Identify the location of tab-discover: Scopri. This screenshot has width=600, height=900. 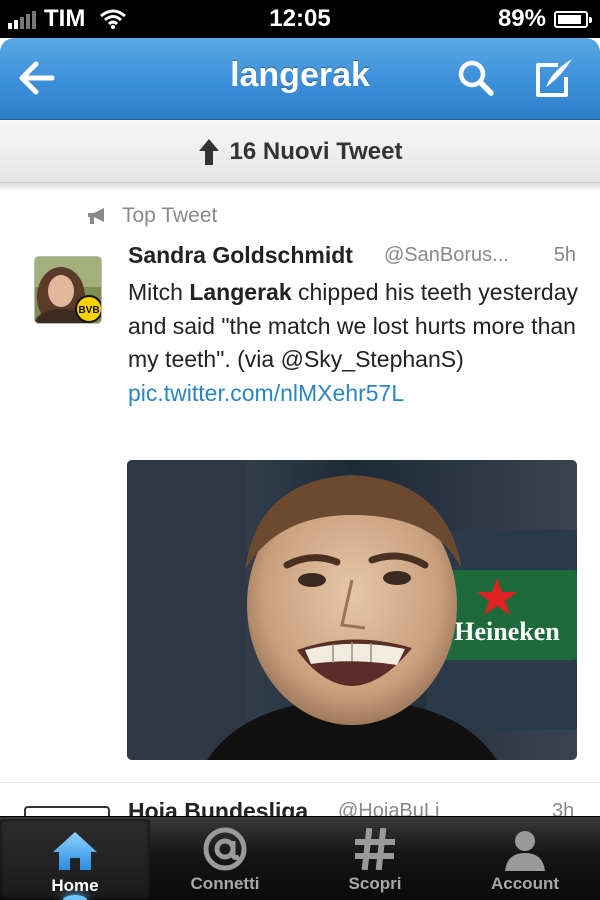
(375, 858).